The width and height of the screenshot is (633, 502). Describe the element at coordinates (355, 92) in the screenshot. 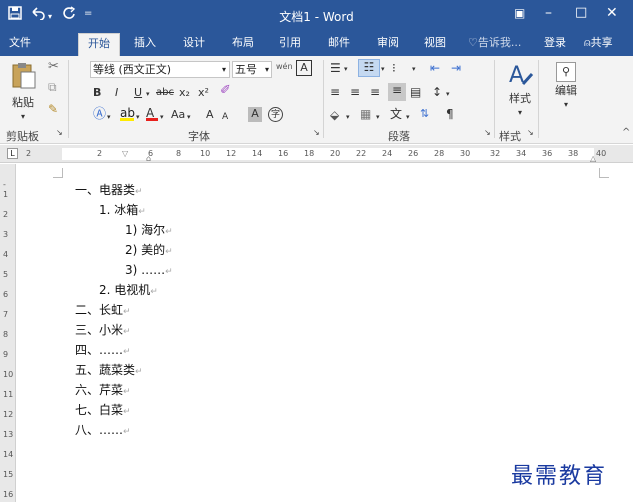

I see `align-center-icon: ≡` at that location.